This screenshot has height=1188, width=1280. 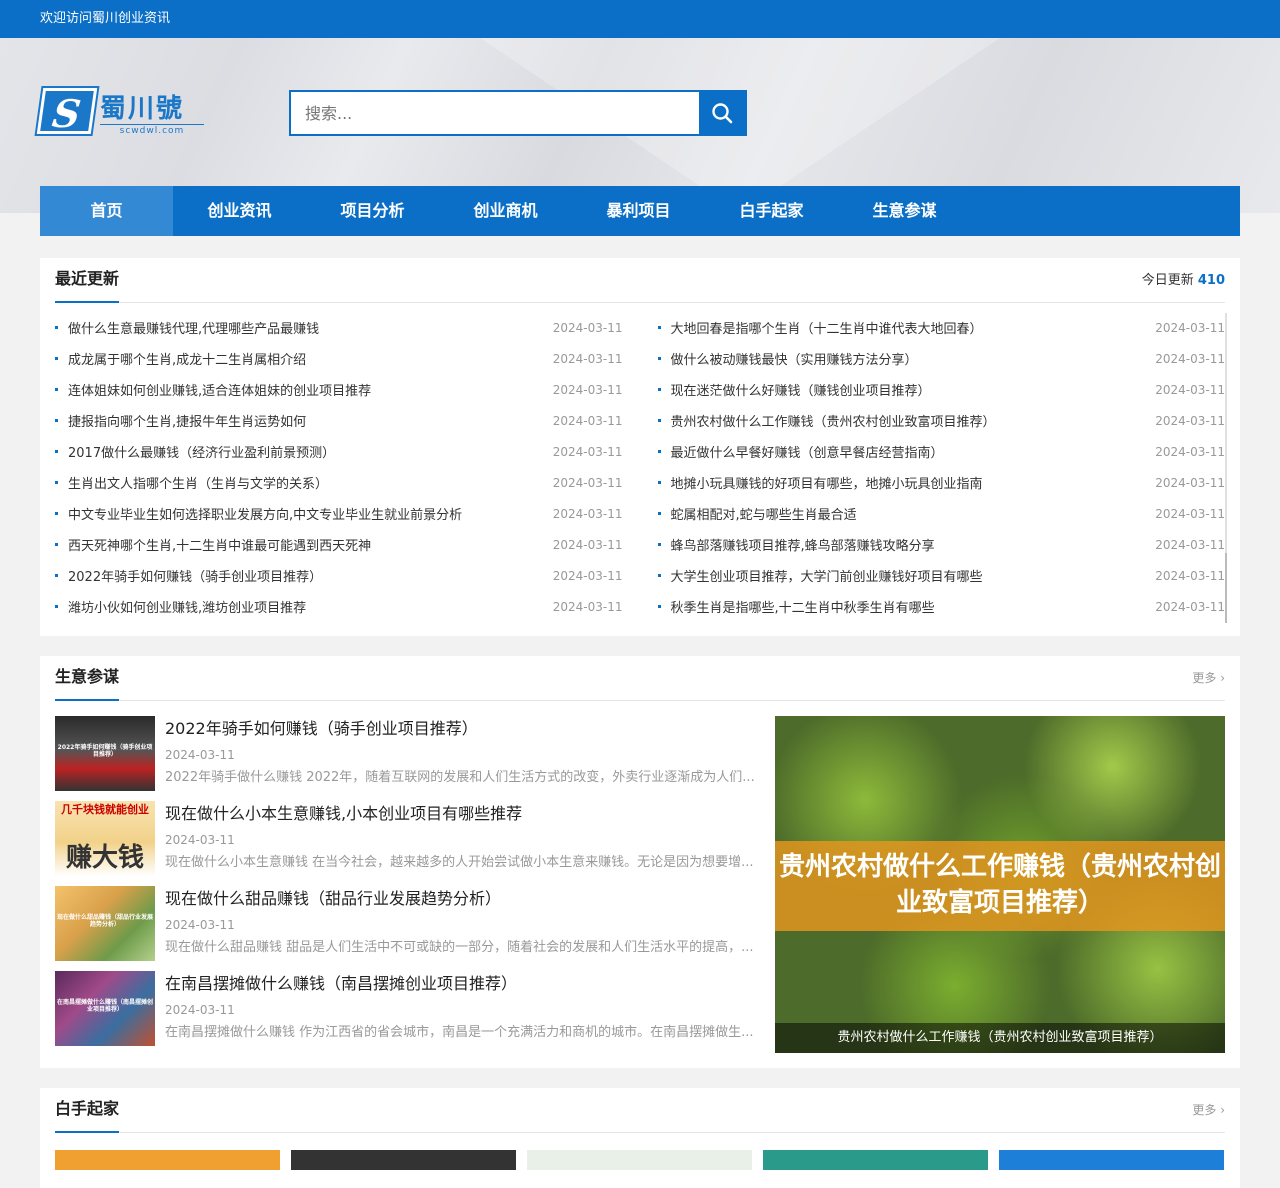 I want to click on search-bar, so click(x=518, y=113).